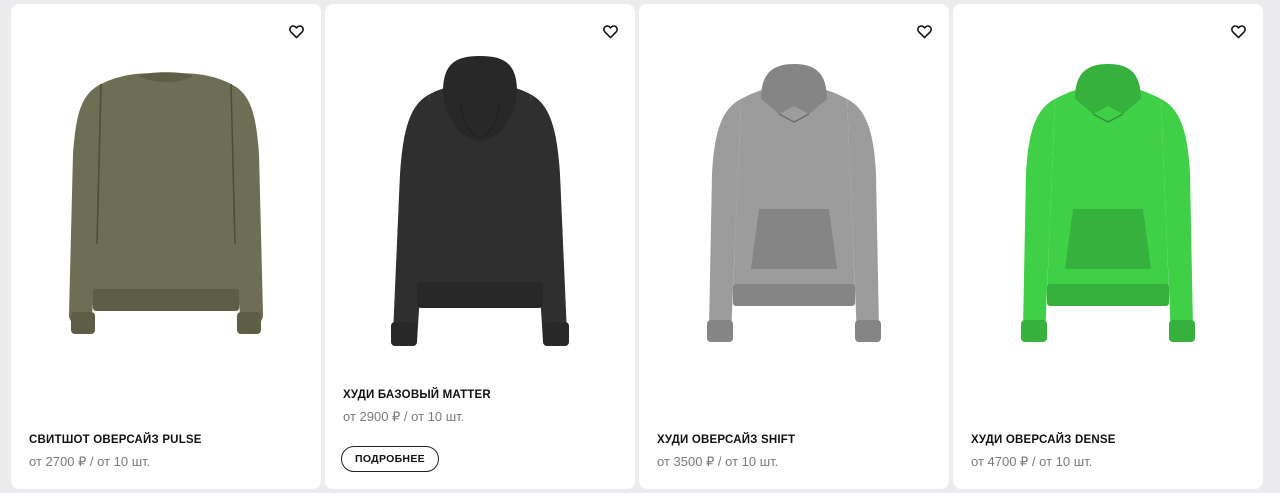  I want to click on product-price: от 3500 ₽ / от 10 шт., so click(718, 461).